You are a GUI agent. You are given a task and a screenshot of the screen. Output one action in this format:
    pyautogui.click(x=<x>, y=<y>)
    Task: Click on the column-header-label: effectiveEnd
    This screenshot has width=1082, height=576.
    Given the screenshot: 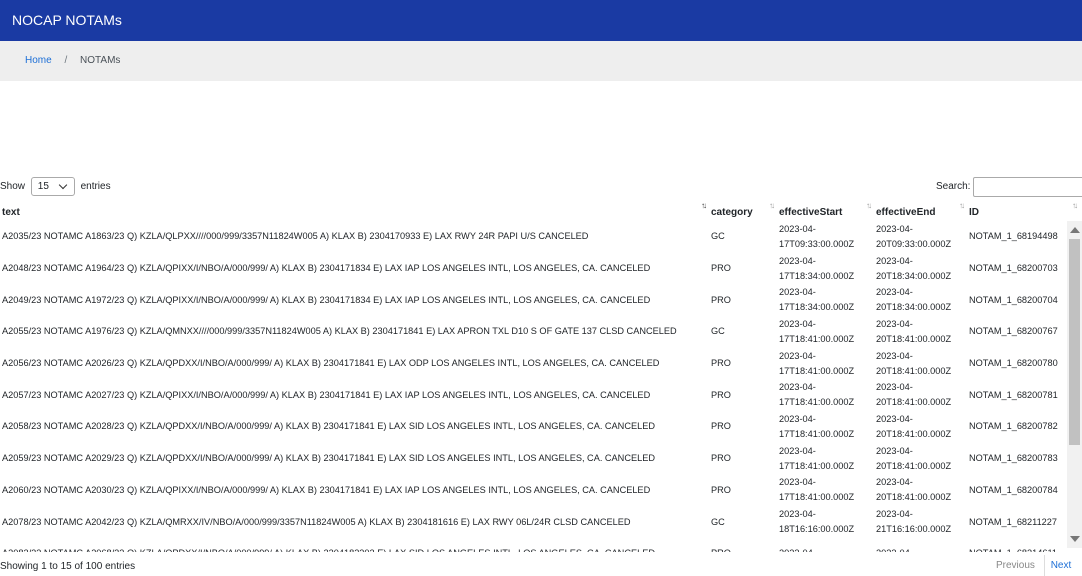 What is the action you would take?
    pyautogui.click(x=906, y=212)
    